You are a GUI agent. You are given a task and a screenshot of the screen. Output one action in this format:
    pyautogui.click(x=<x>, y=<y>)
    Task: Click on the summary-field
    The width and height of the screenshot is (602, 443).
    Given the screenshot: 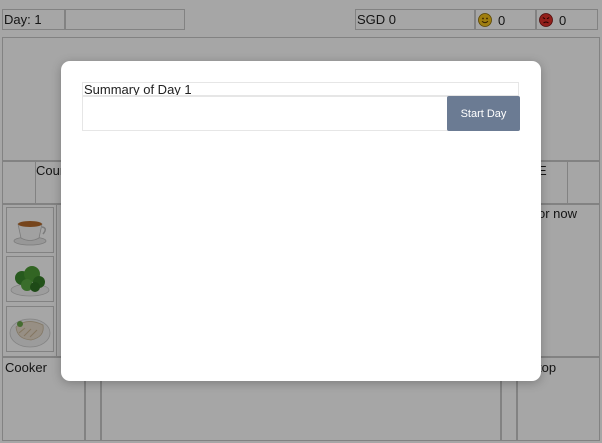 What is the action you would take?
    pyautogui.click(x=265, y=113)
    